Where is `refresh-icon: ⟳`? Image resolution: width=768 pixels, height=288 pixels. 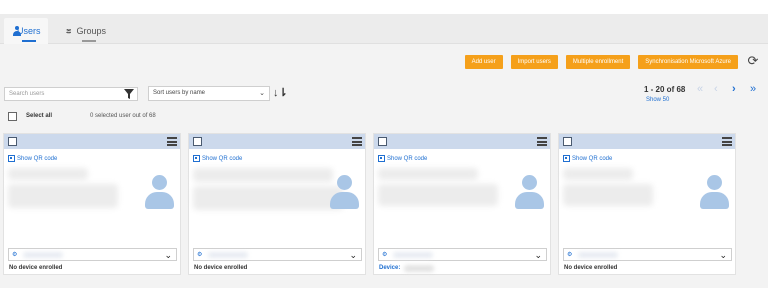 refresh-icon: ⟳ is located at coordinates (753, 61).